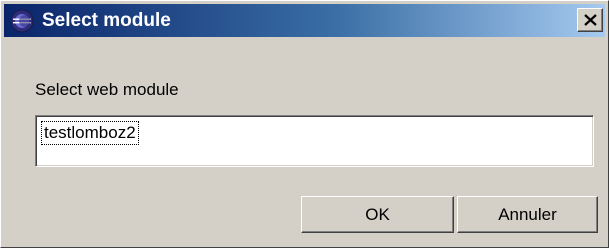 The image size is (609, 248). What do you see at coordinates (527, 214) in the screenshot?
I see `cancel-button: Annuler` at bounding box center [527, 214].